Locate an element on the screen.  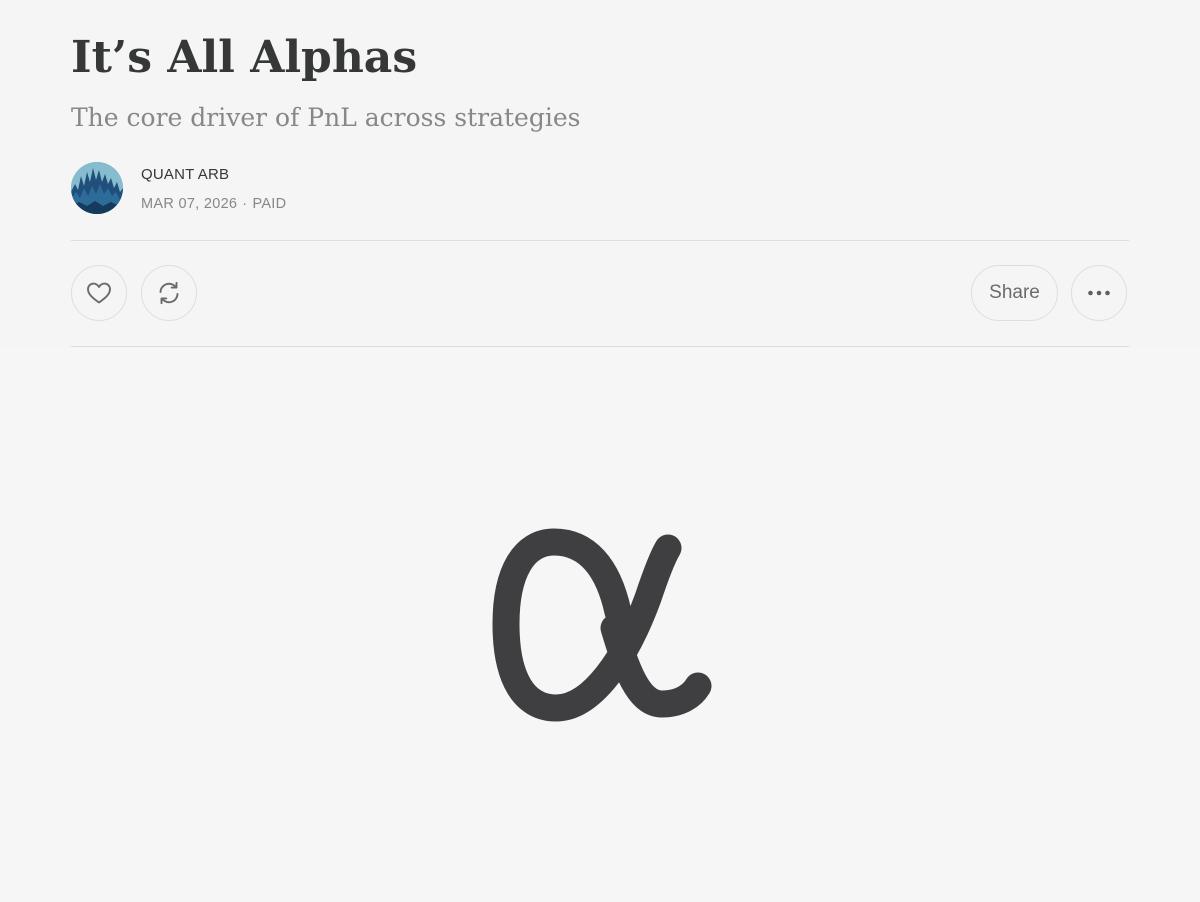
post-meta: MAR 07, 2026 · PAID is located at coordinates (213, 204).